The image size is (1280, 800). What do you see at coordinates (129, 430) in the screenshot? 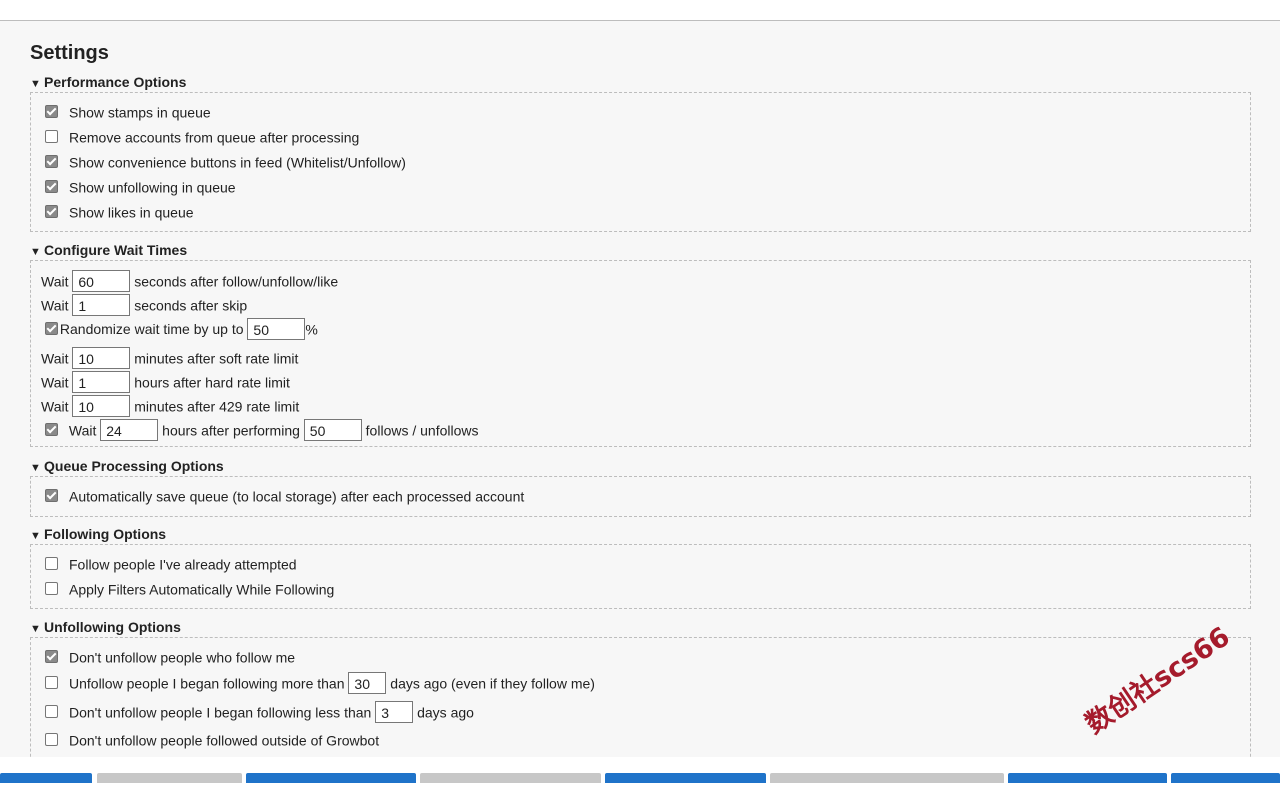
I see `perform-hours-input: 24` at bounding box center [129, 430].